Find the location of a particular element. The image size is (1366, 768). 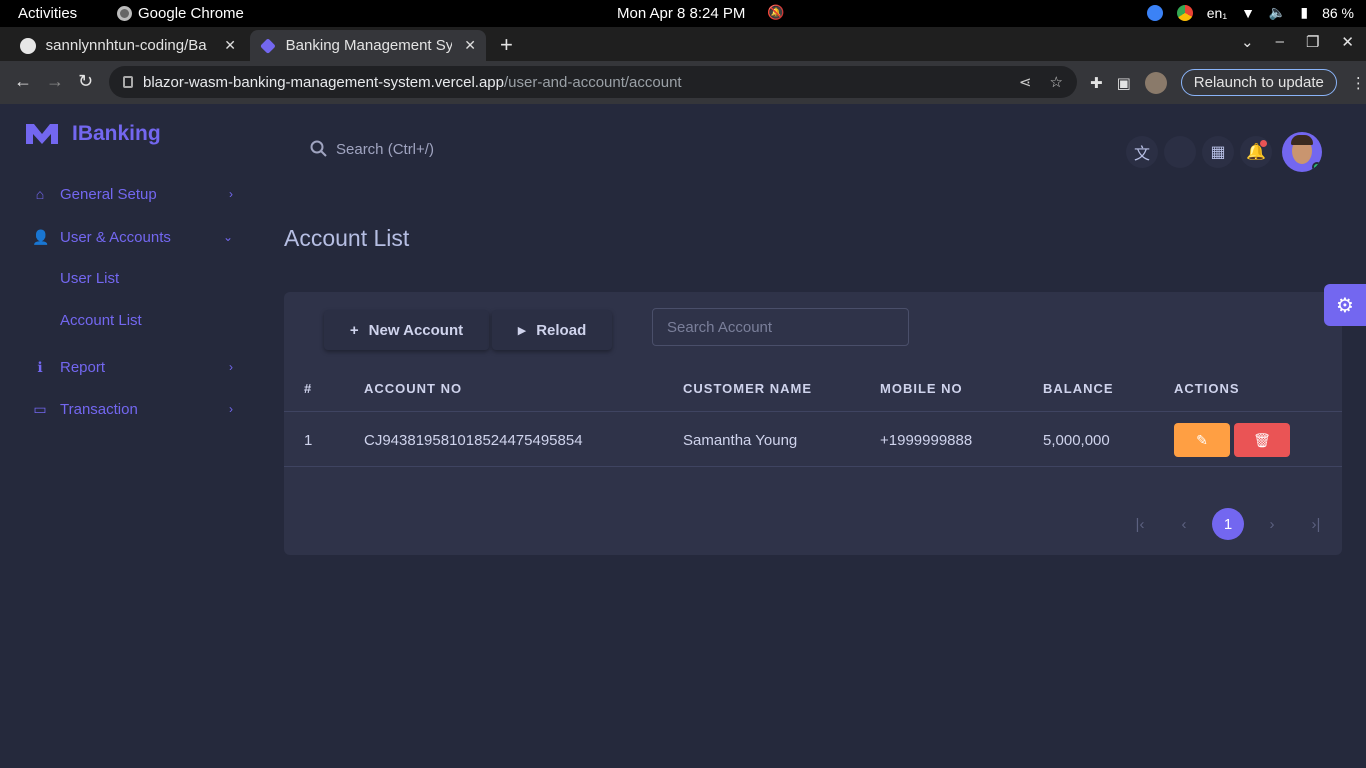

trash-icon: 🗑 is located at coordinates (1262, 439).